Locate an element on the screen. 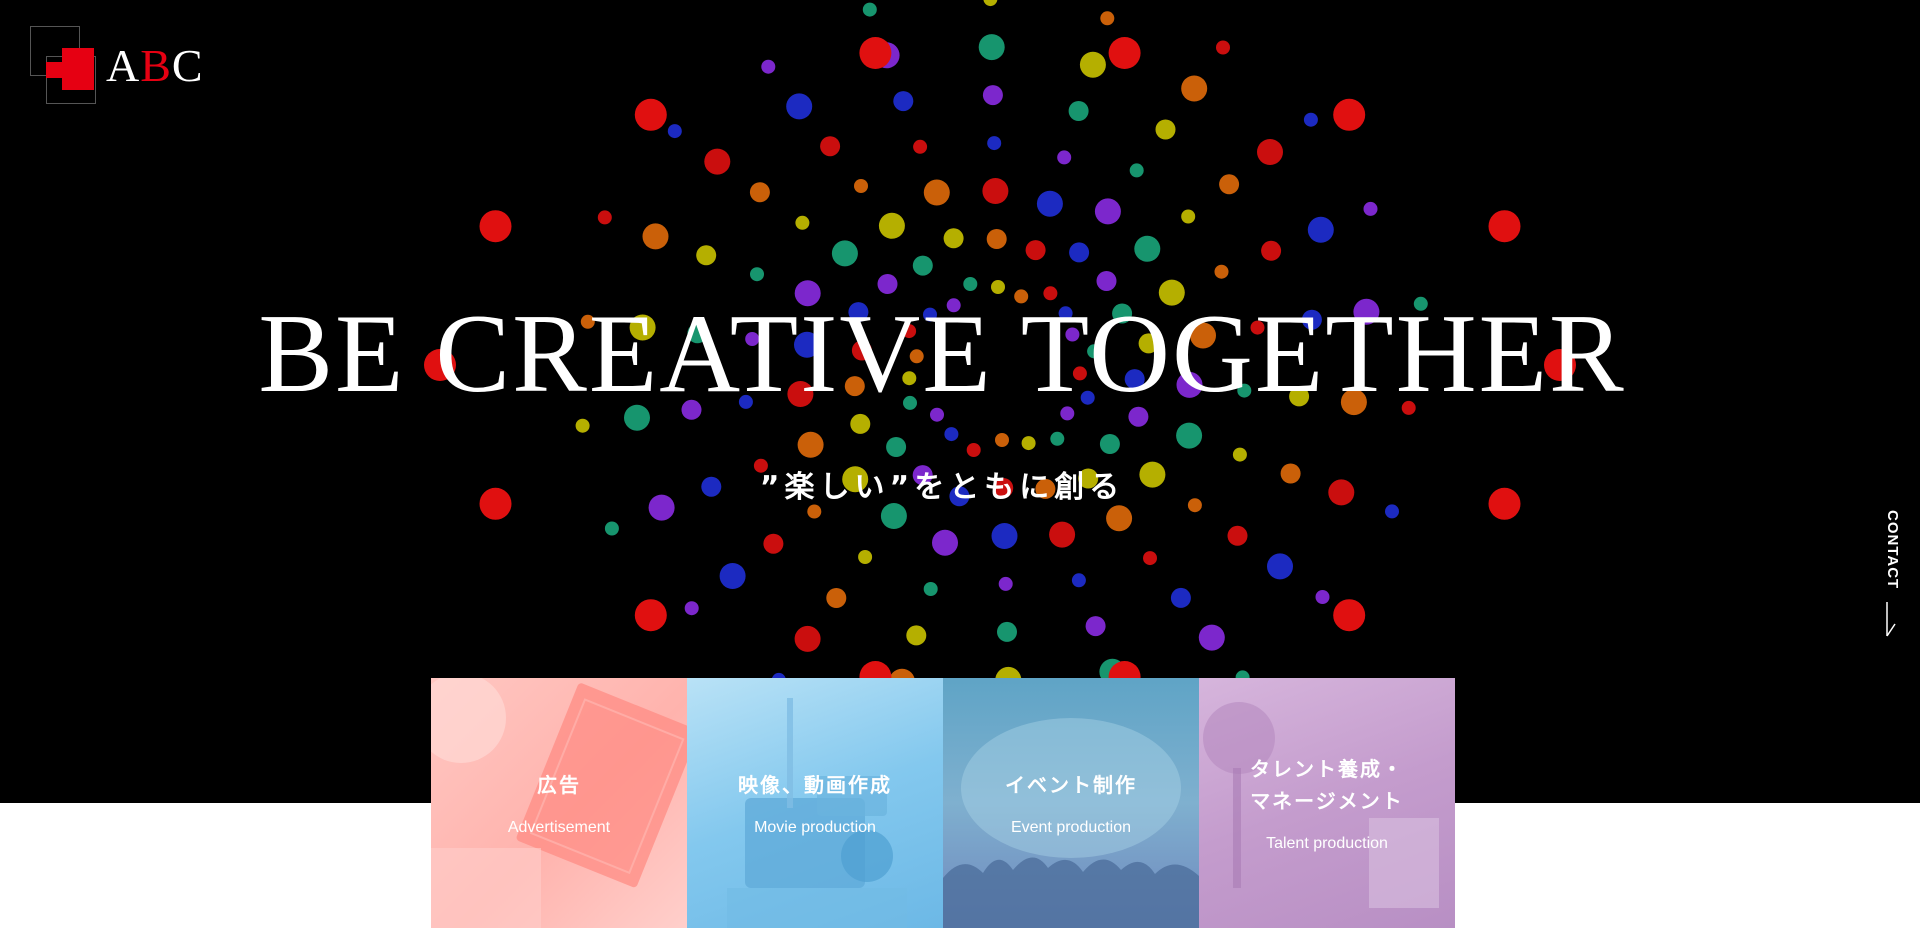 Image resolution: width=1920 pixels, height=937 pixels. contact-arrow-icon is located at coordinates (1891, 619).